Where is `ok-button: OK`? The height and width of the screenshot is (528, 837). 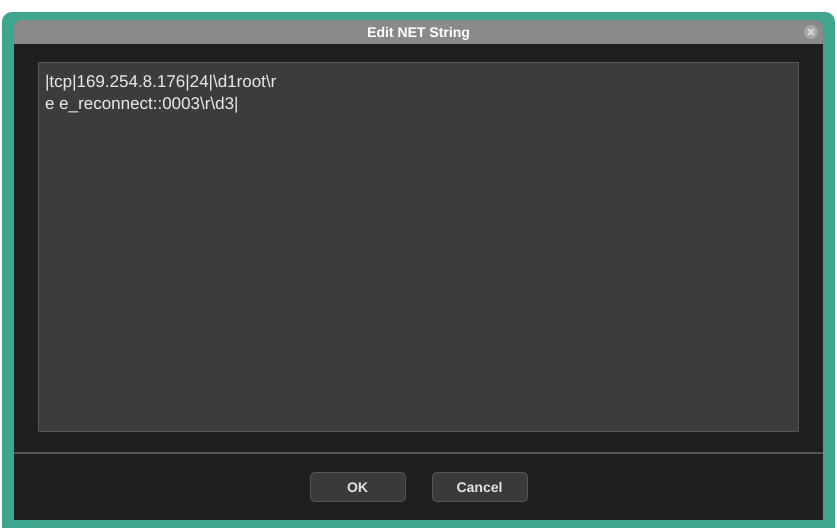 ok-button: OK is located at coordinates (358, 487).